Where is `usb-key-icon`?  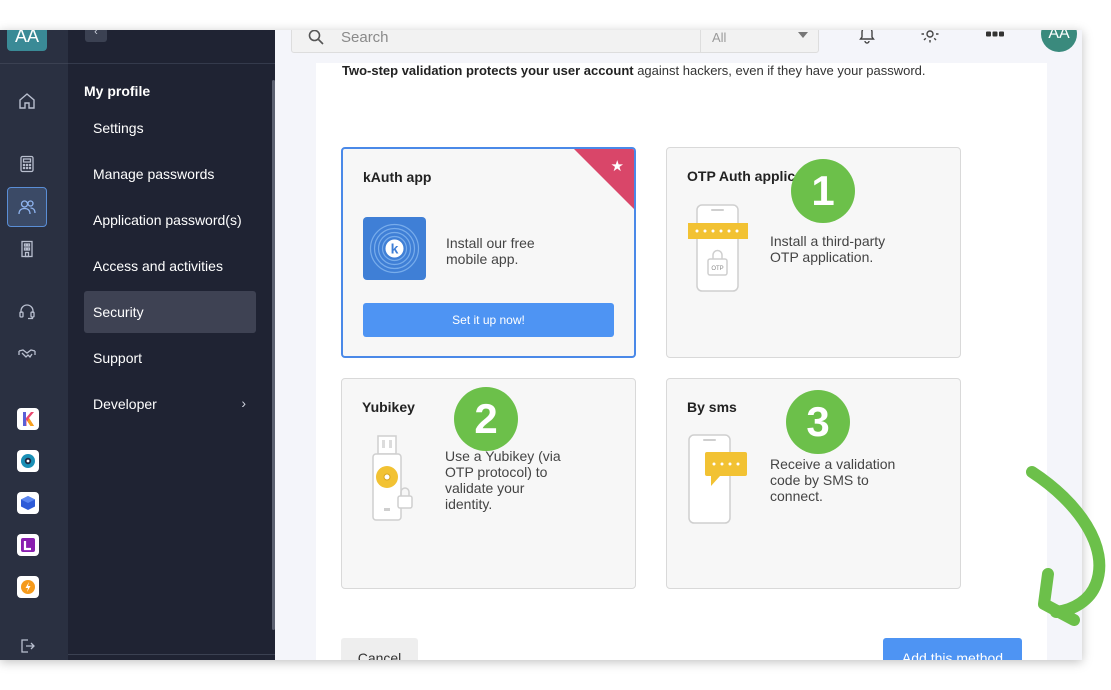 usb-key-icon is located at coordinates (393, 481).